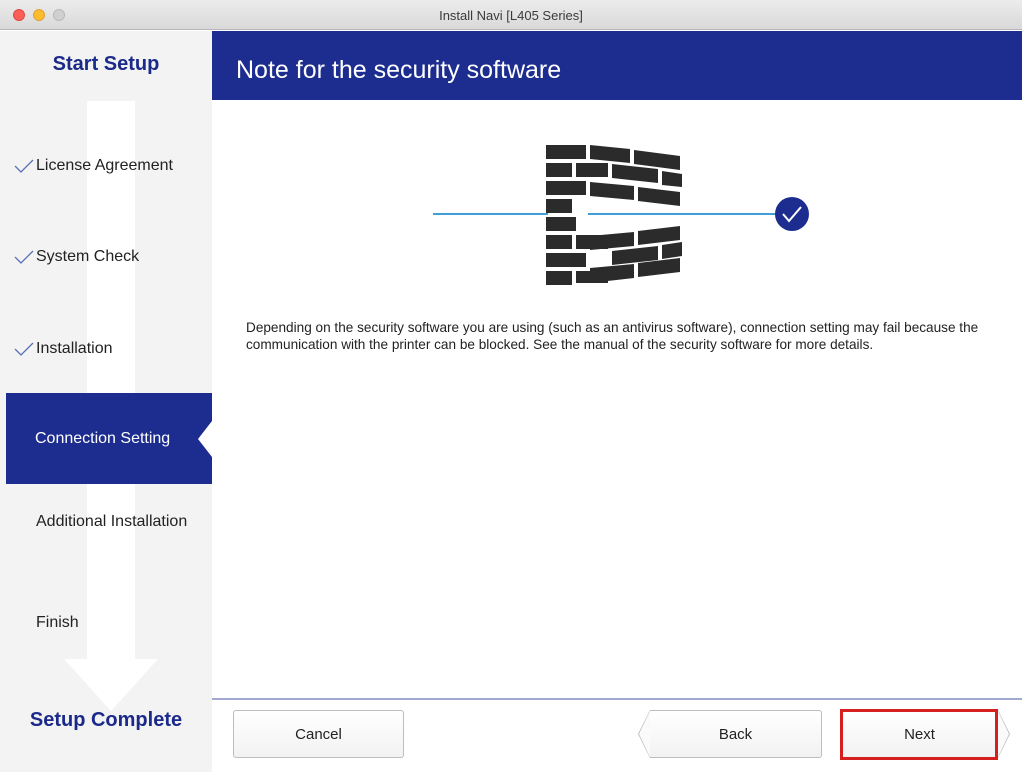  I want to click on page-title: Note for the security software, so click(399, 70).